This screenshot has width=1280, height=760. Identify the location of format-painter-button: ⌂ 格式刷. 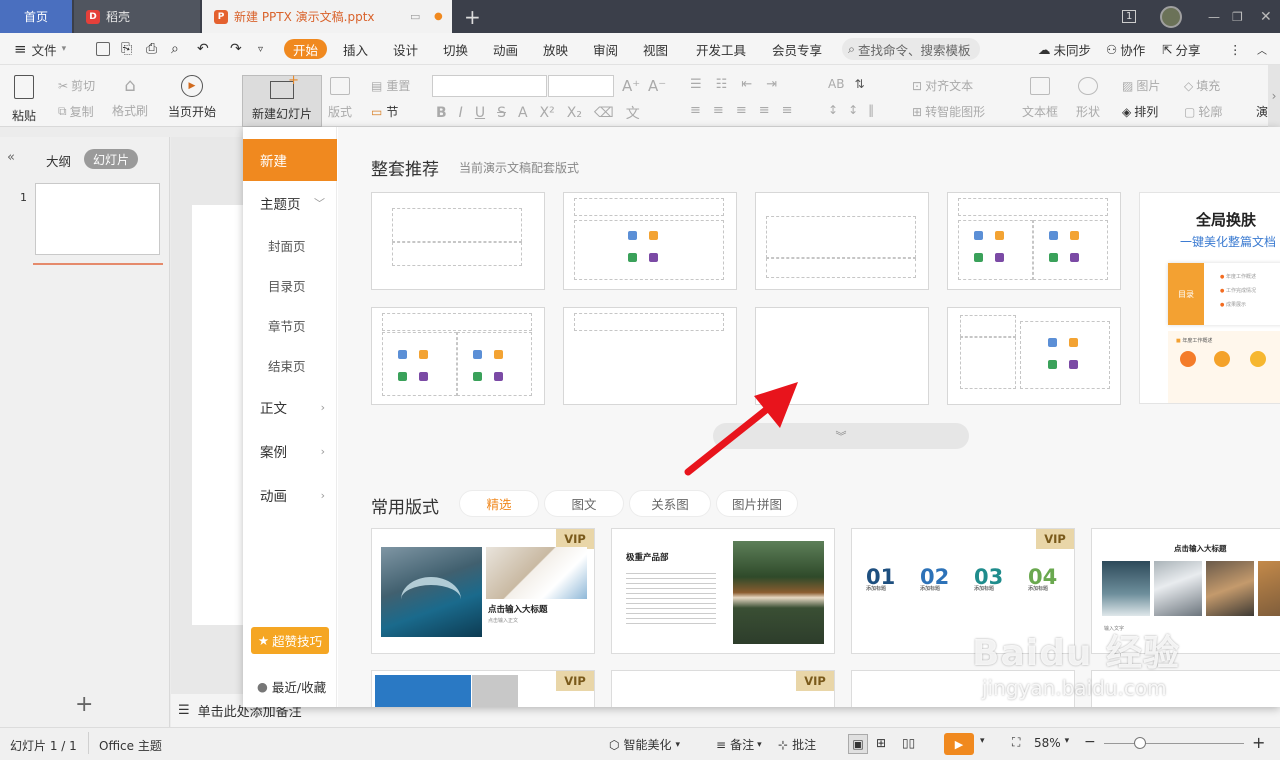
(130, 97).